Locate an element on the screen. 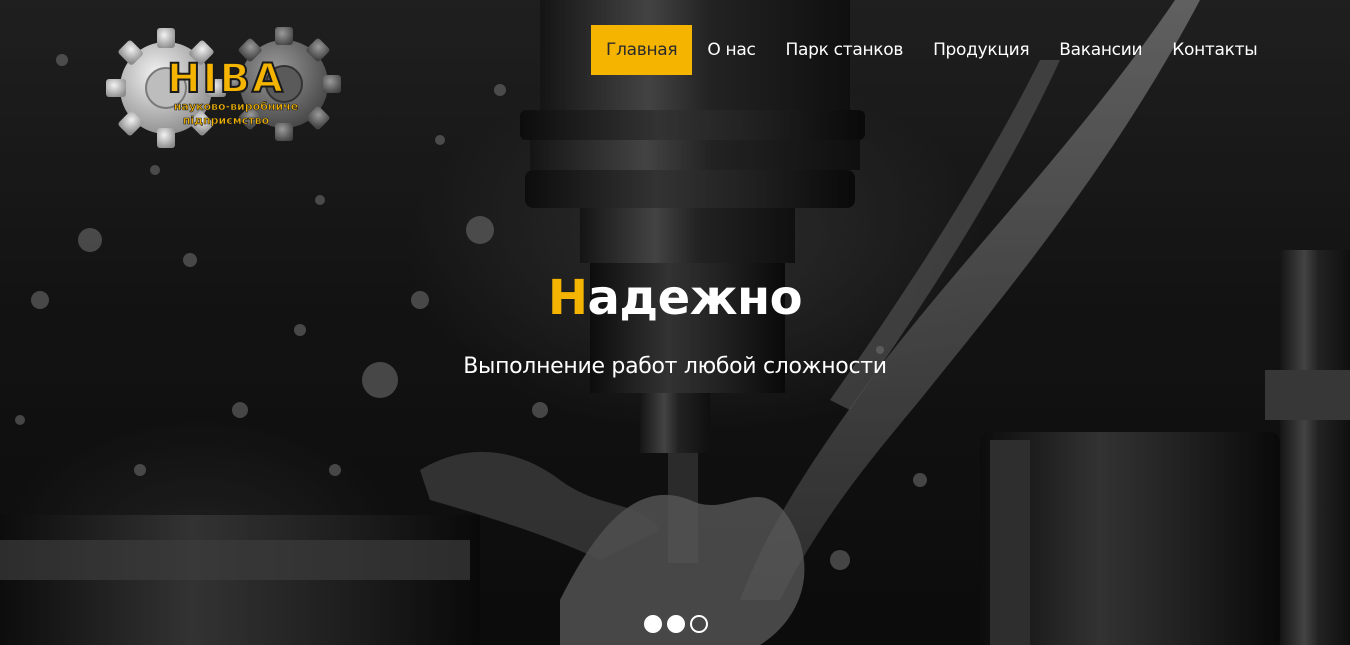 This screenshot has width=1350, height=645. nav-item-contacts: Контакты is located at coordinates (1214, 50).